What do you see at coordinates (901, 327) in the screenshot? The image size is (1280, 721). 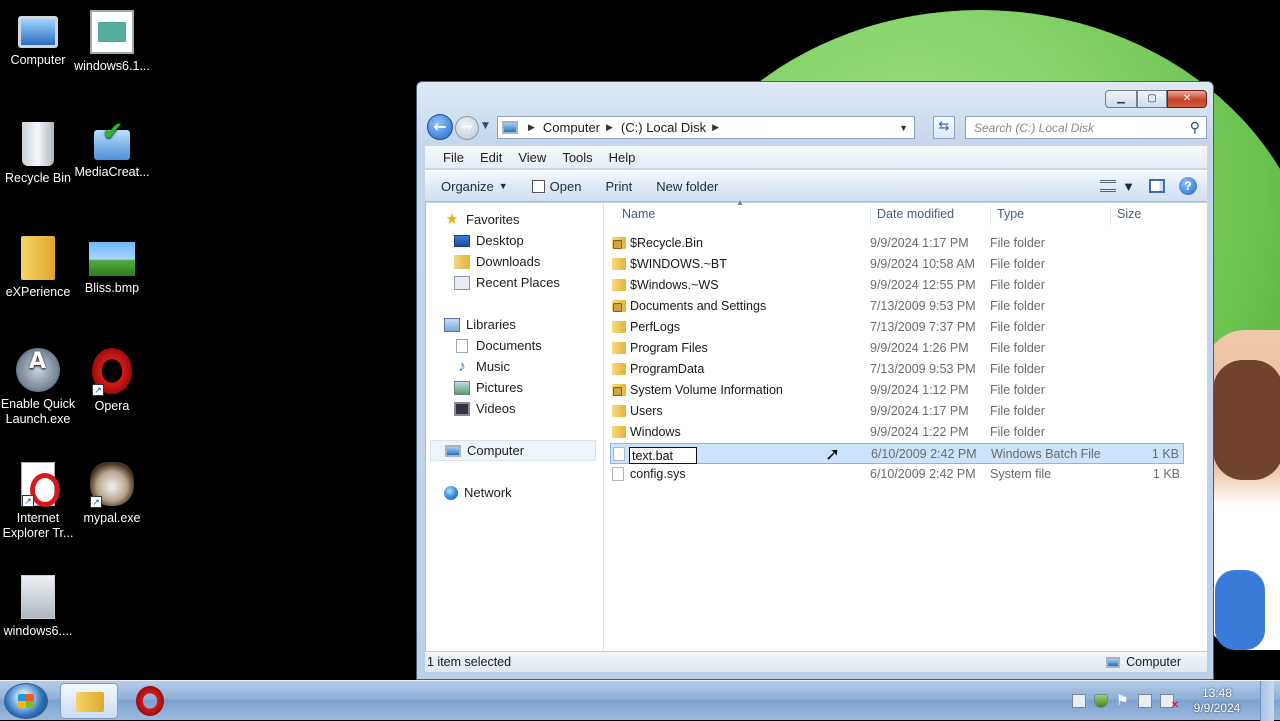 I see `file-row: PerfLogs 7/13/2009 7:37 PM File folder` at bounding box center [901, 327].